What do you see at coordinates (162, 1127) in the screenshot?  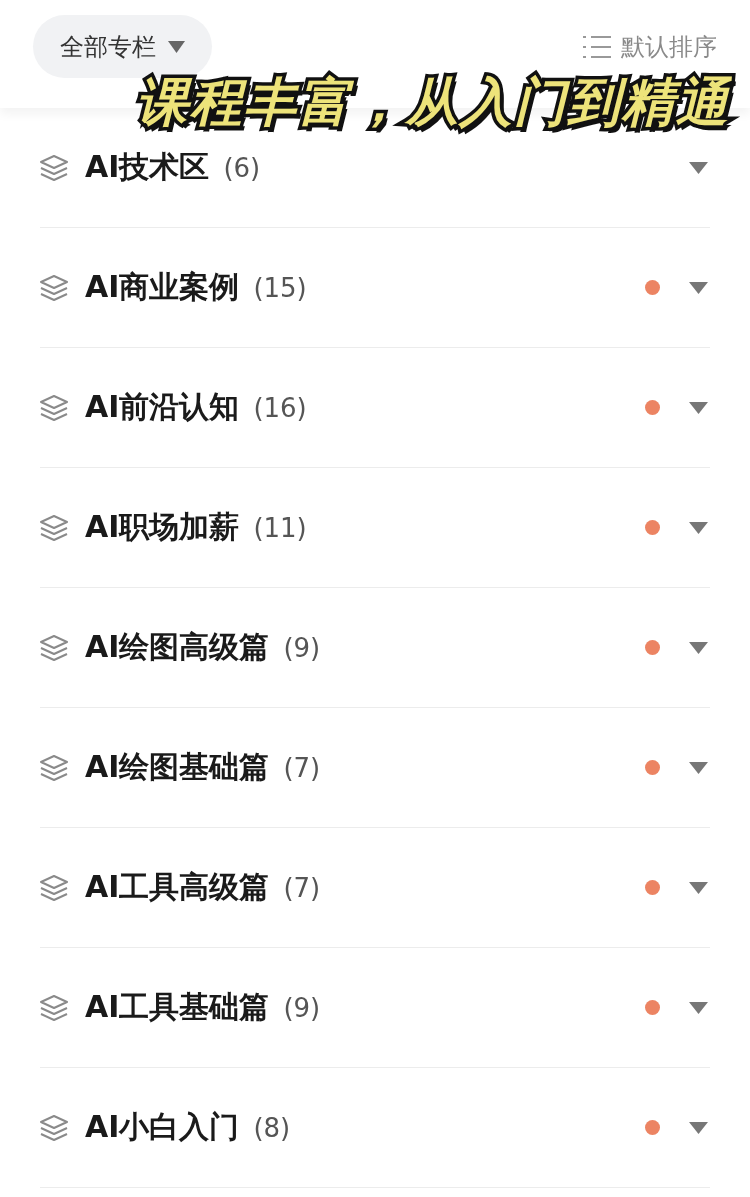 I see `section-title: AI小白入门` at bounding box center [162, 1127].